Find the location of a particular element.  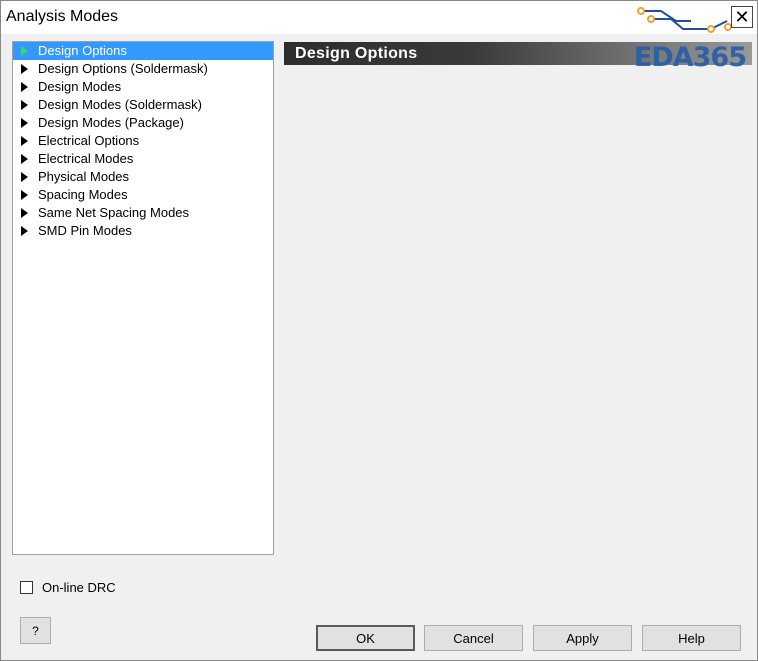

online-drc-label: On-line DRC is located at coordinates (79, 587).